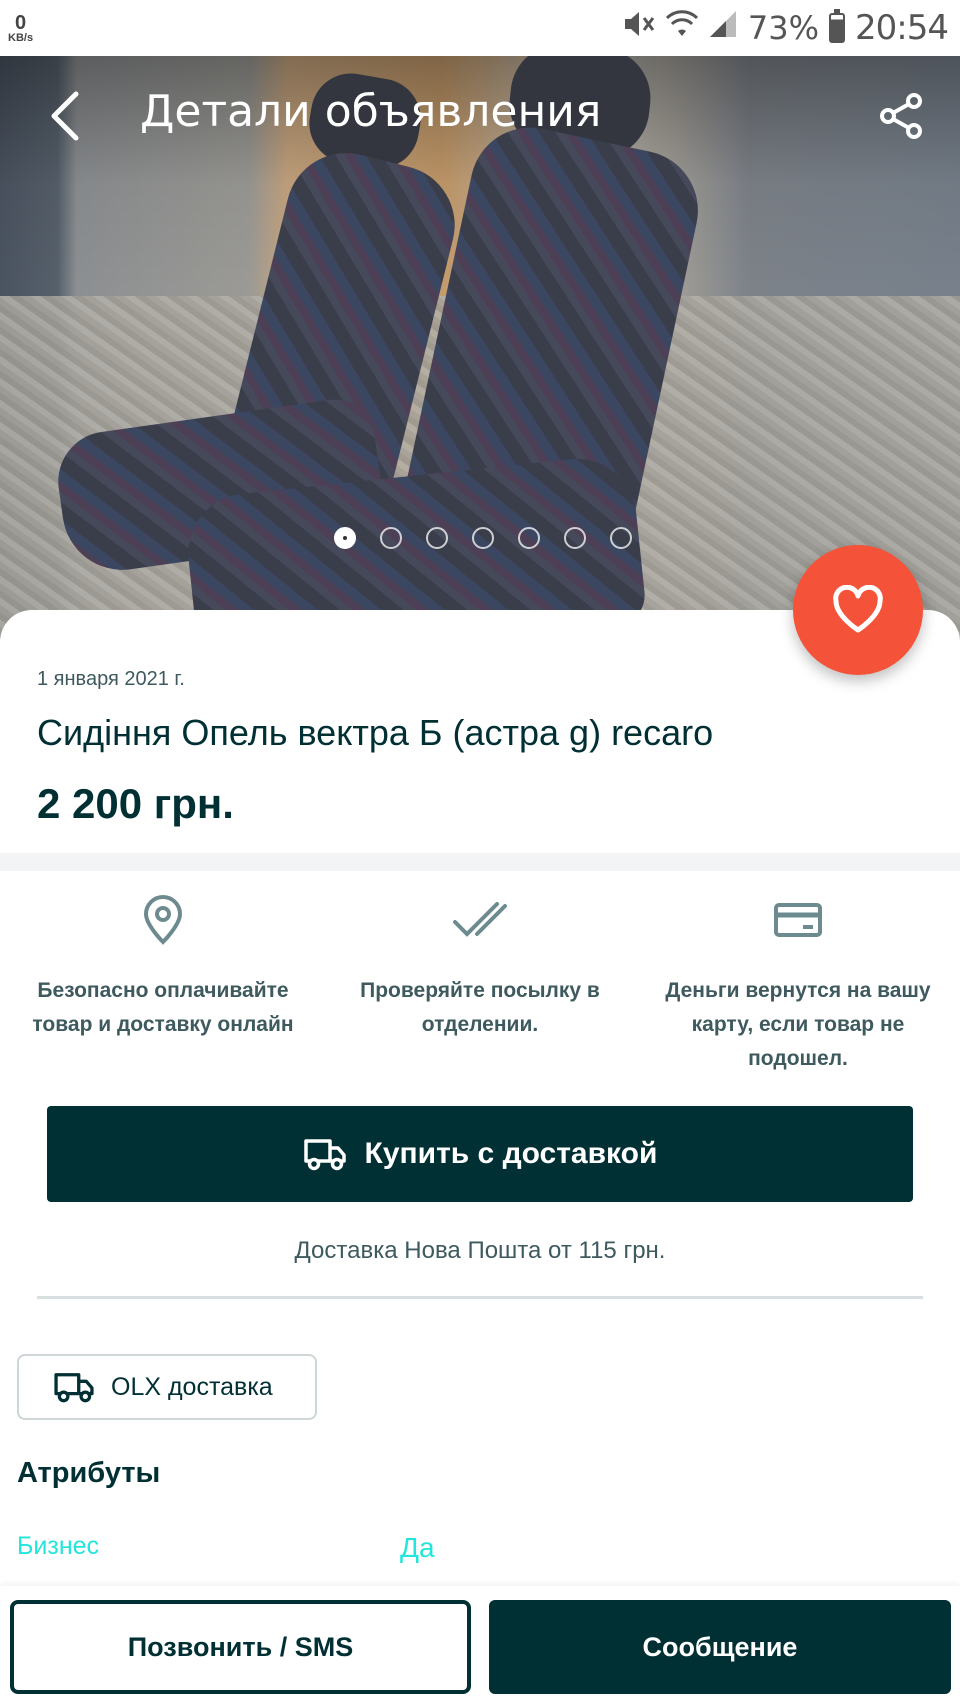  I want to click on battery-percent: 73%, so click(783, 28).